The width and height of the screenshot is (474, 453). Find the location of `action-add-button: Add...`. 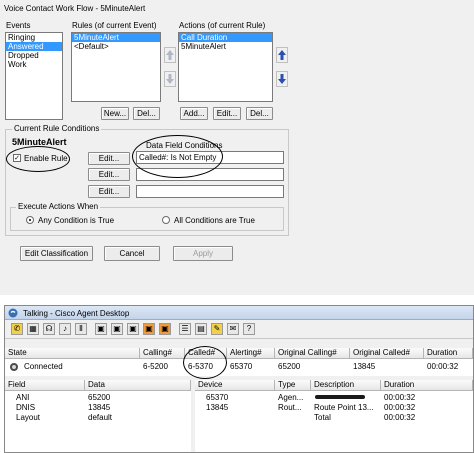

action-add-button: Add... is located at coordinates (194, 113).